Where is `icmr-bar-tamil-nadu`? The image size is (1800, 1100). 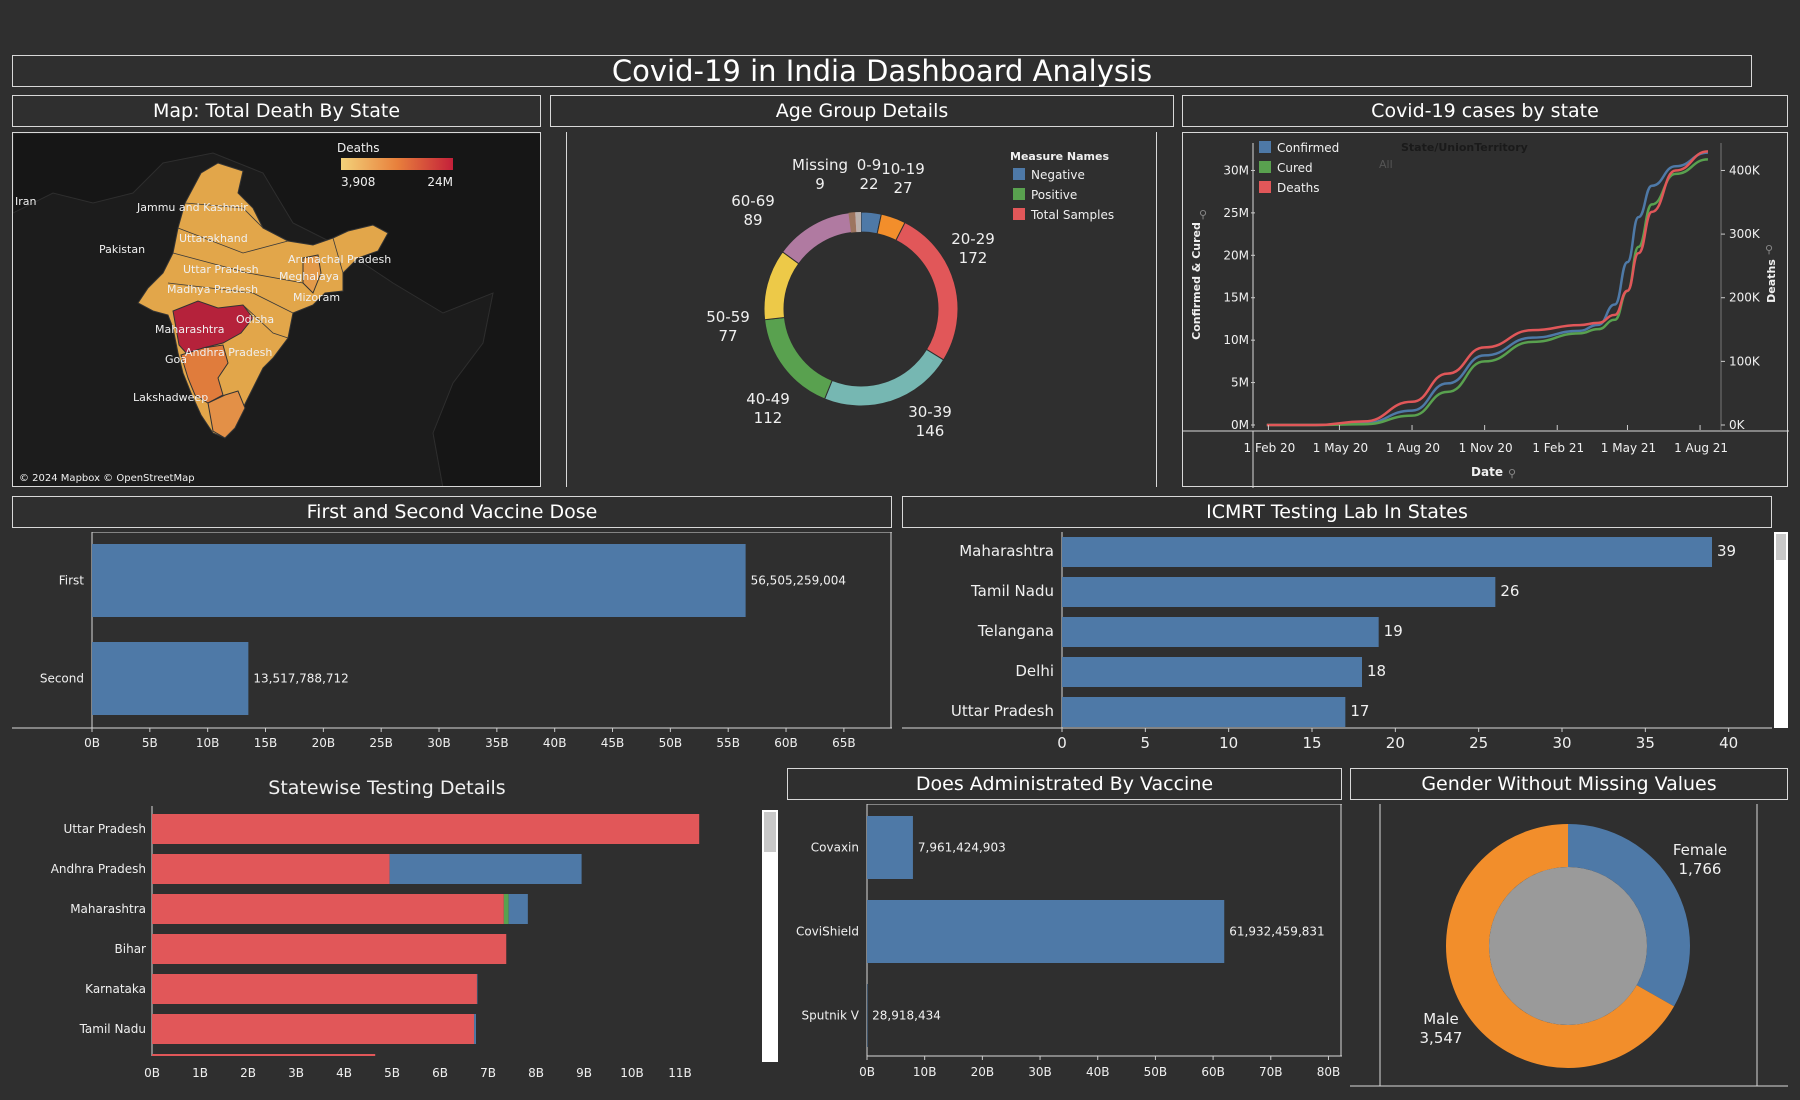 icmr-bar-tamil-nadu is located at coordinates (1279, 592).